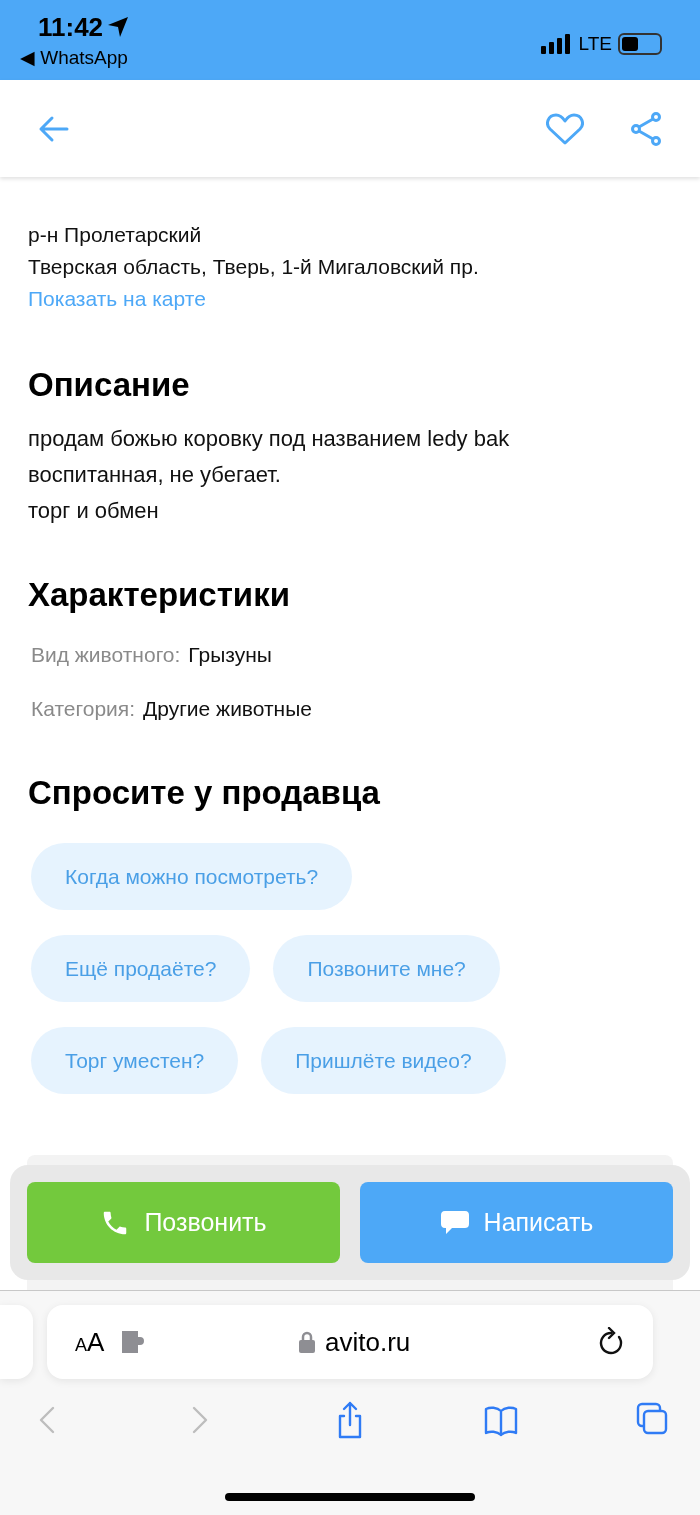 The image size is (700, 1515). I want to click on quick-question-chip: Пришлёте видео?, so click(383, 1060).